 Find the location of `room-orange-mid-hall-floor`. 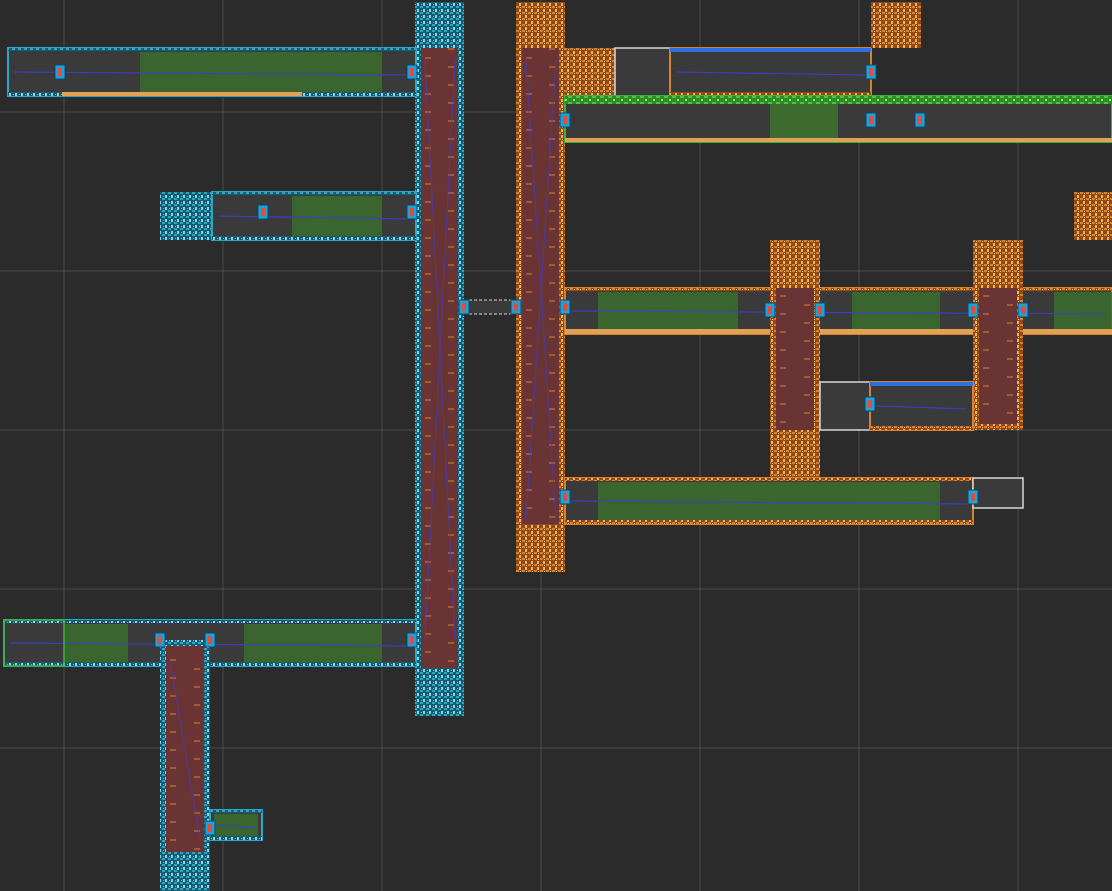

room-orange-mid-hall-floor is located at coordinates (838, 331).